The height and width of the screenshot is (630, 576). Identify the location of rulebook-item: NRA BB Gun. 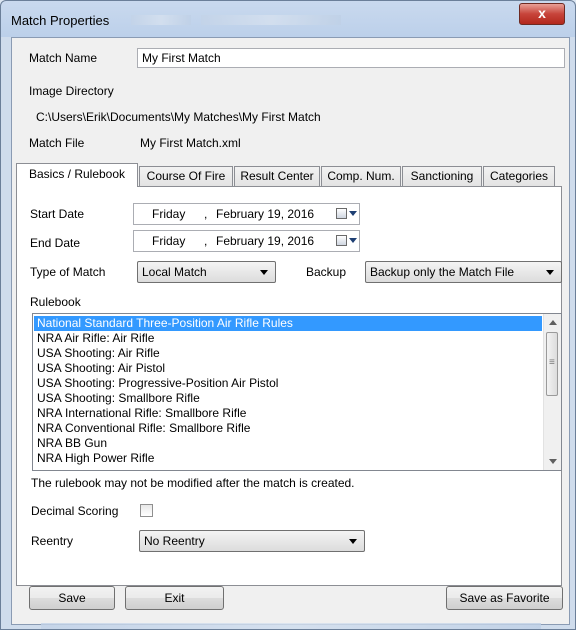
(288, 443).